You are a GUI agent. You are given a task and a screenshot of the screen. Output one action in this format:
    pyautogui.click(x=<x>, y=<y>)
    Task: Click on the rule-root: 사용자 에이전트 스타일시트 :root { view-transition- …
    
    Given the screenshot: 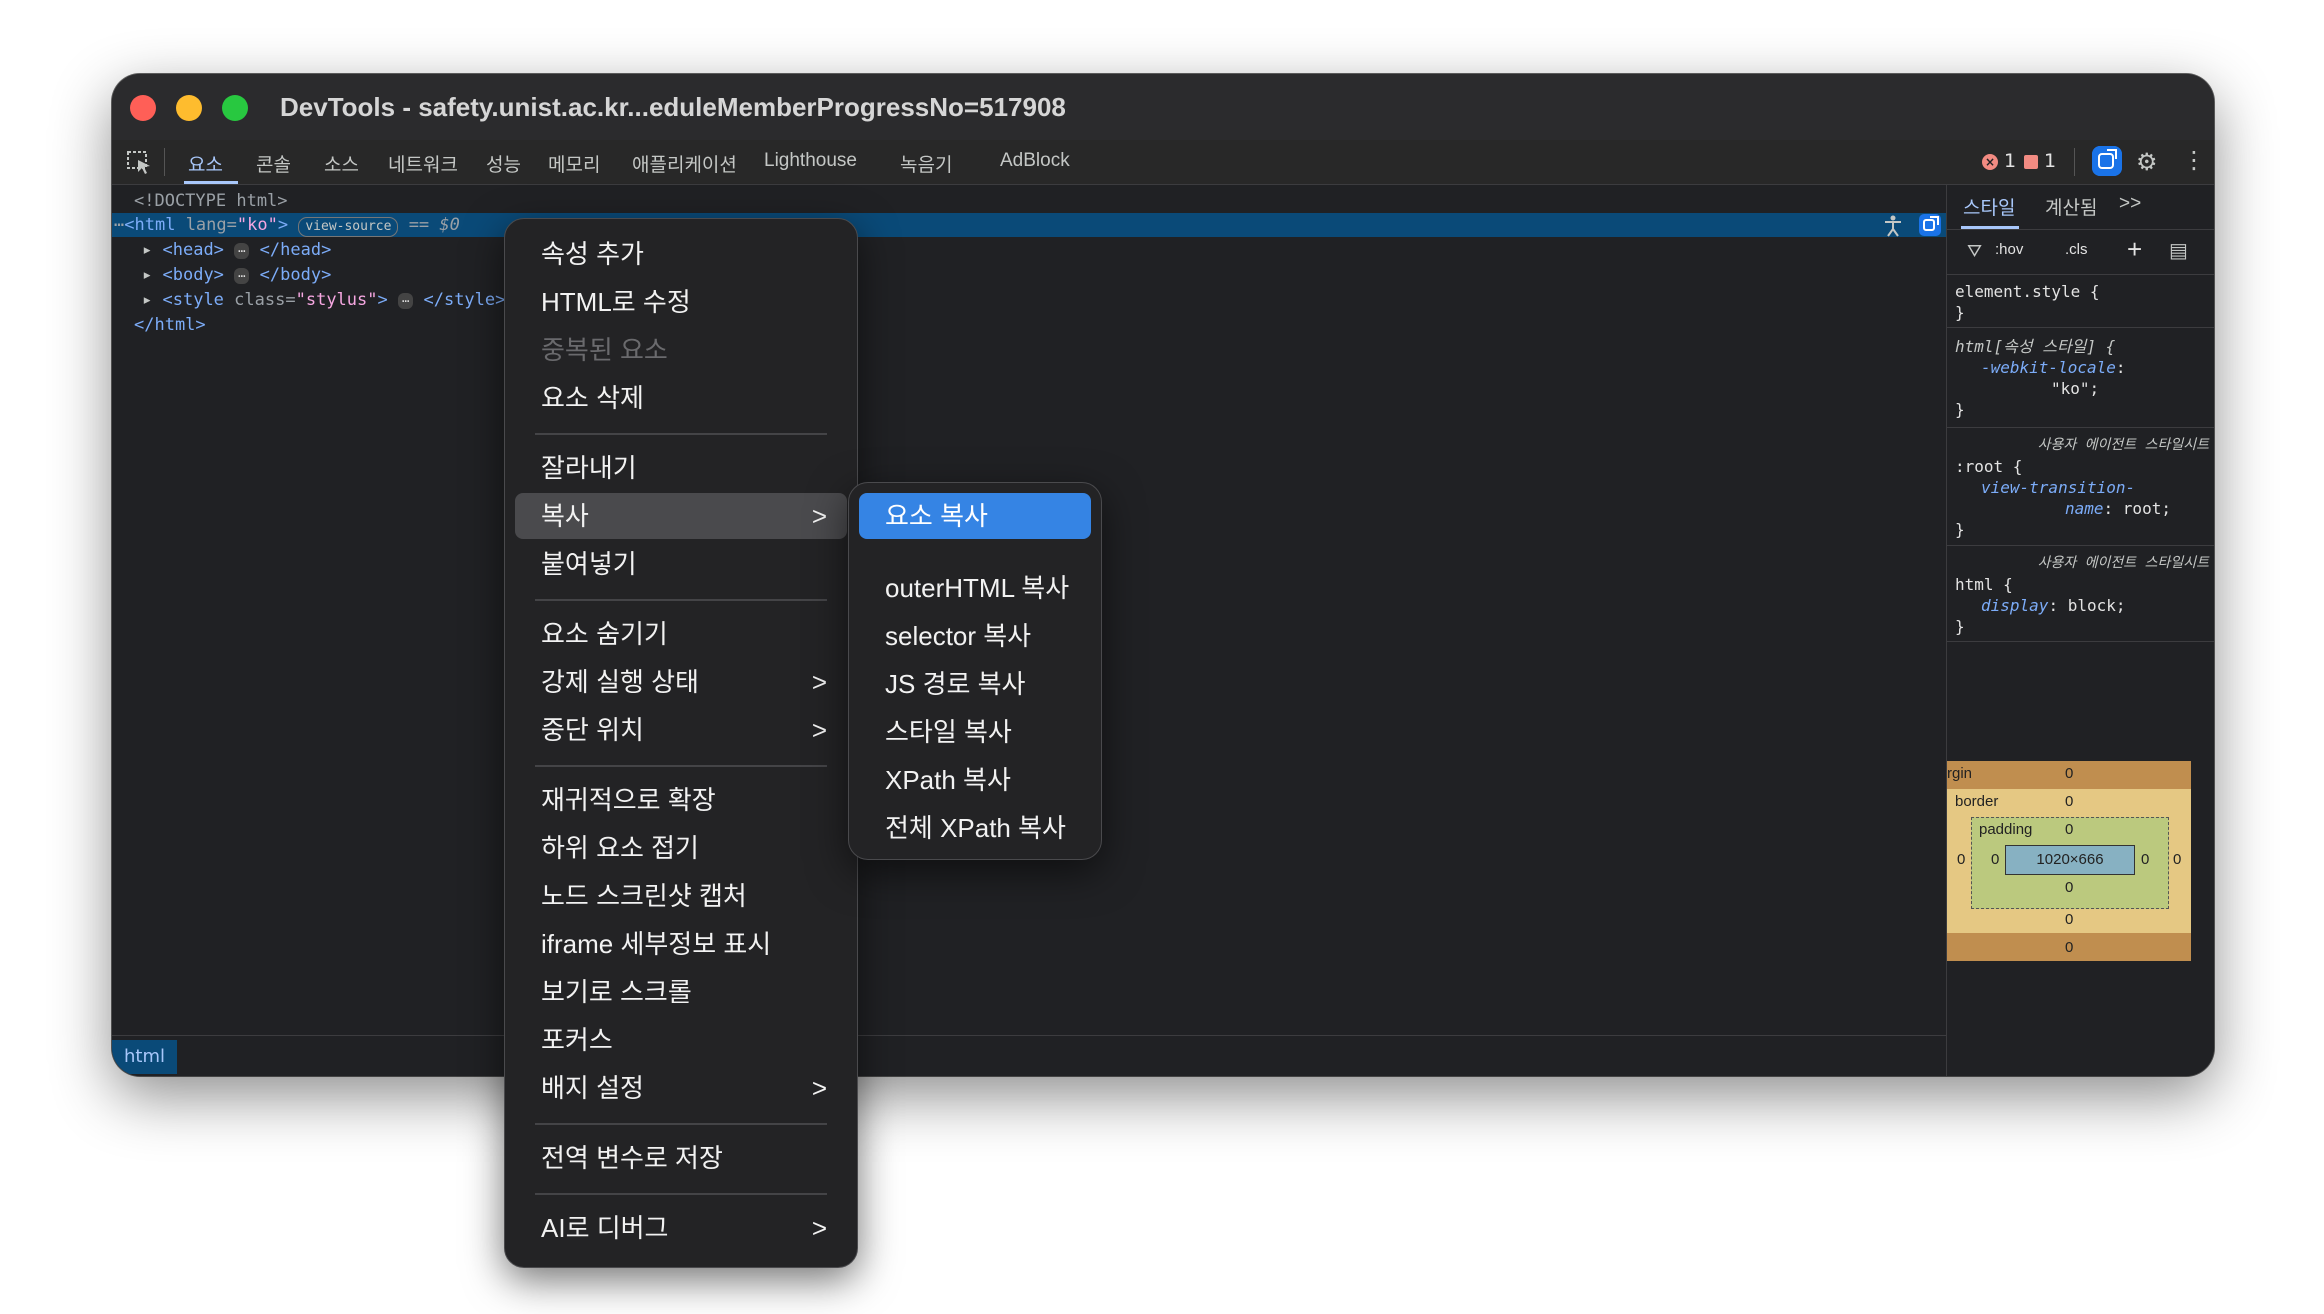 What is the action you would take?
    pyautogui.click(x=2082, y=487)
    